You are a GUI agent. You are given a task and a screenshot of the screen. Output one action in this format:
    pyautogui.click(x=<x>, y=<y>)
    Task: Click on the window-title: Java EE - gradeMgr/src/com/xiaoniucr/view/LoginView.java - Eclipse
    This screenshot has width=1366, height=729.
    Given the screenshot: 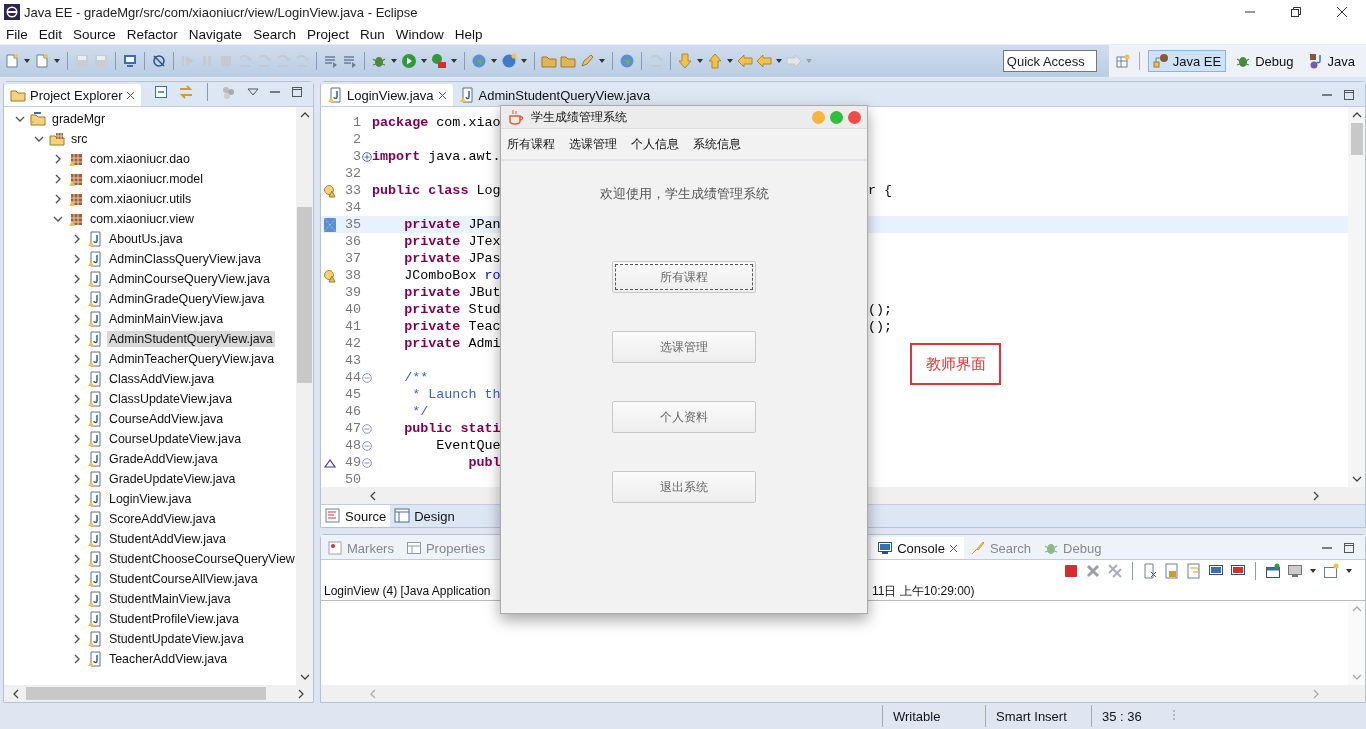 What is the action you would take?
    pyautogui.click(x=221, y=12)
    